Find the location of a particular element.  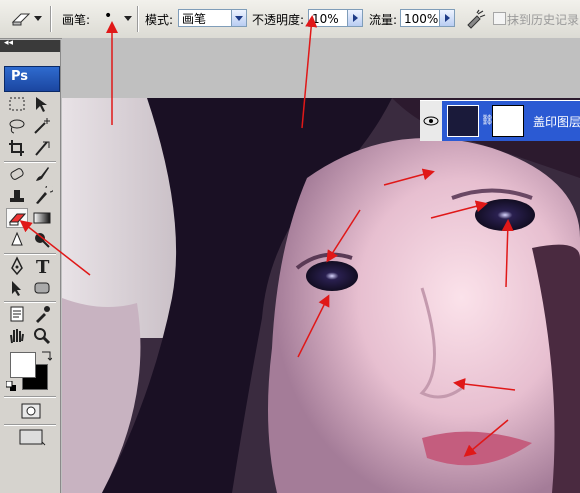

arrow-to-right-eye-top is located at coordinates (459, 209).